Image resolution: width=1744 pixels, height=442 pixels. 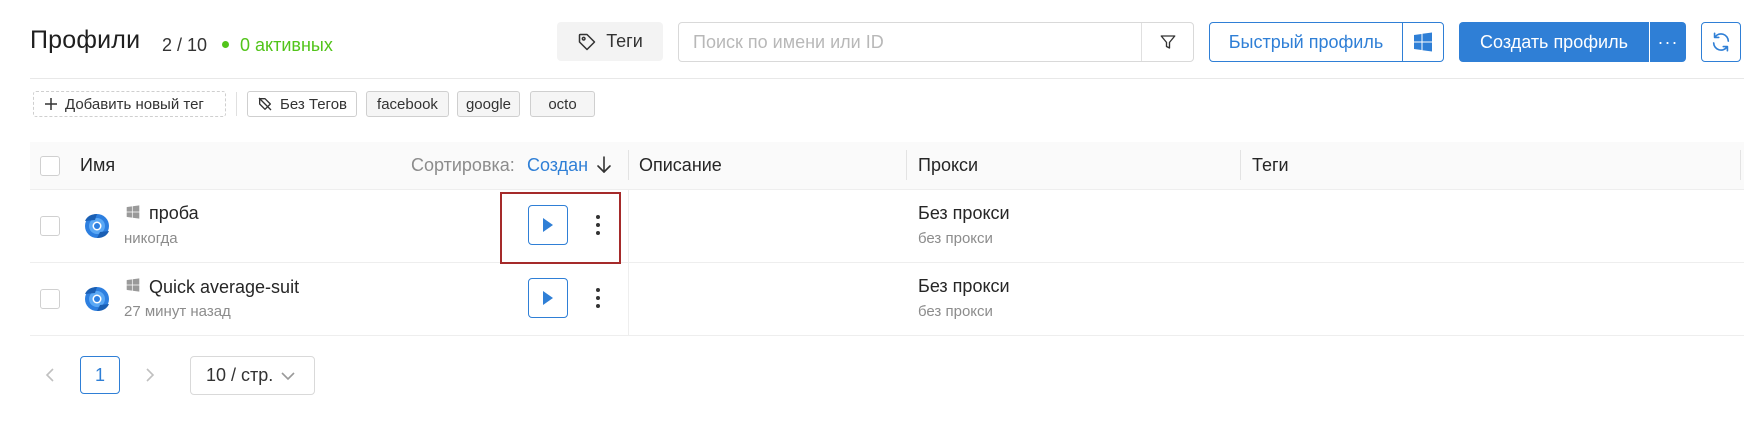 I want to click on tag-icon, so click(x=587, y=41).